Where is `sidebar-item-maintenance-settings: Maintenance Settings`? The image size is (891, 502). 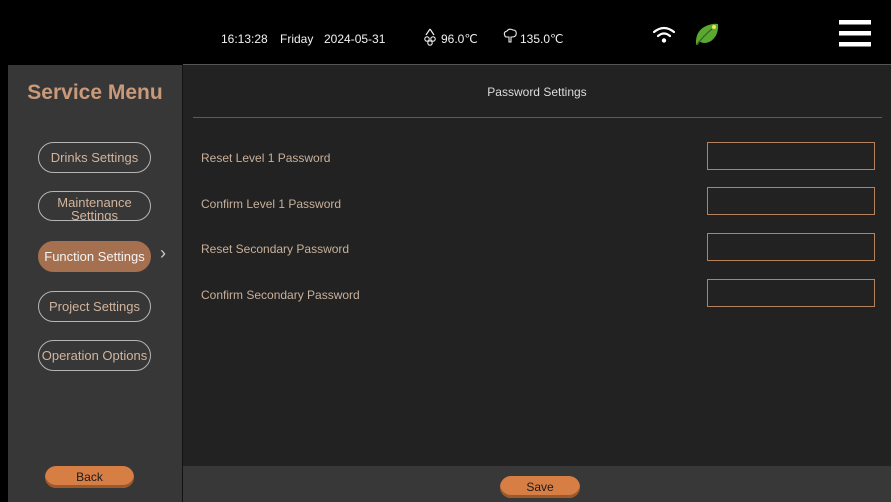
sidebar-item-maintenance-settings: Maintenance Settings is located at coordinates (94, 206).